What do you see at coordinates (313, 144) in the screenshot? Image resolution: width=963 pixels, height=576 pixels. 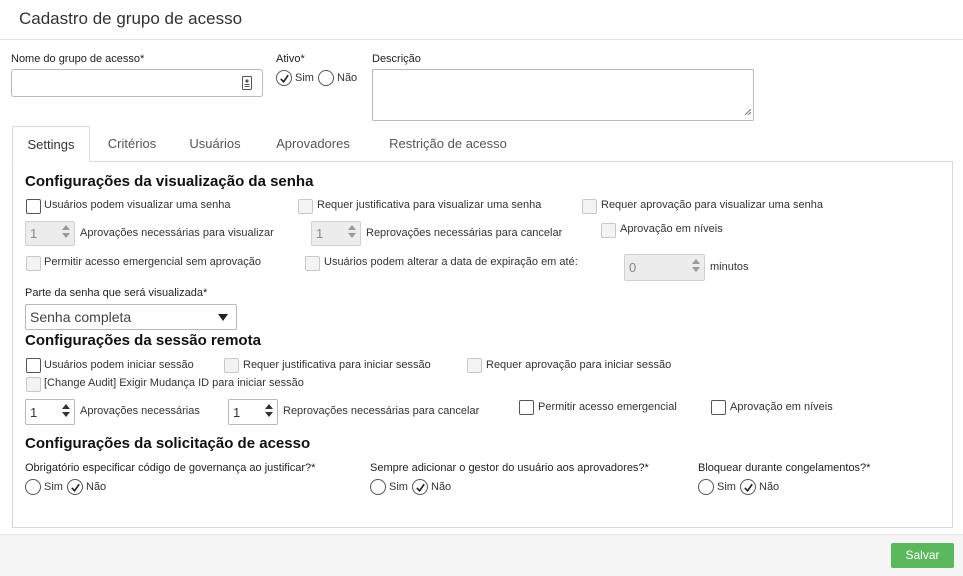 I see `tab-aprovadores: Aprovadores` at bounding box center [313, 144].